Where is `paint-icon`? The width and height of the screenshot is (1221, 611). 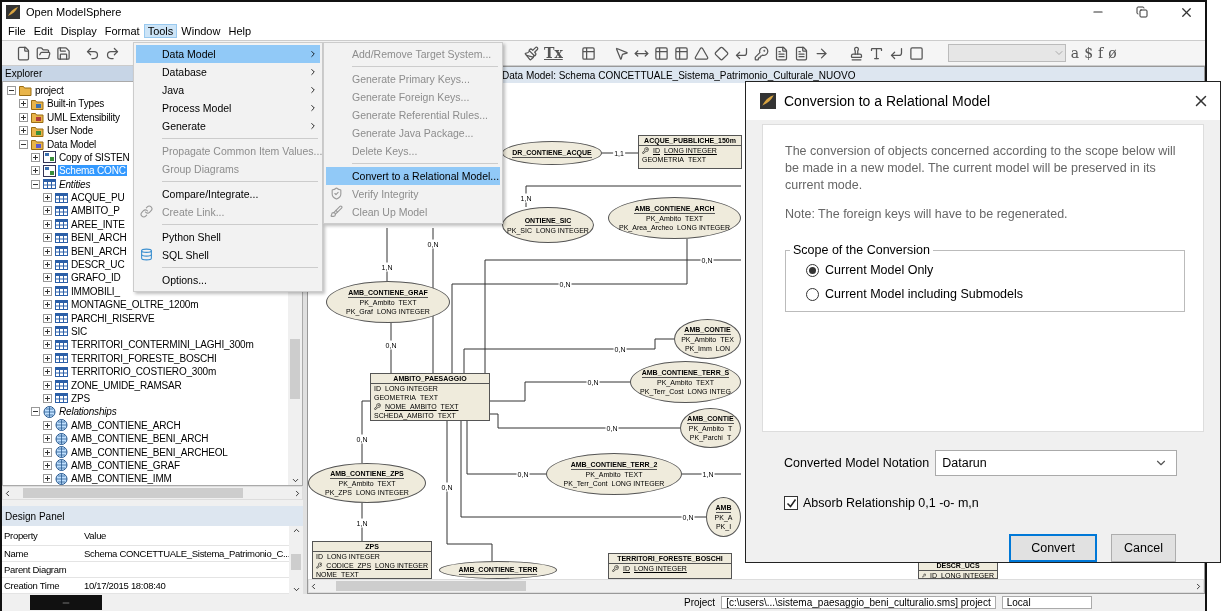 paint-icon is located at coordinates (531, 53).